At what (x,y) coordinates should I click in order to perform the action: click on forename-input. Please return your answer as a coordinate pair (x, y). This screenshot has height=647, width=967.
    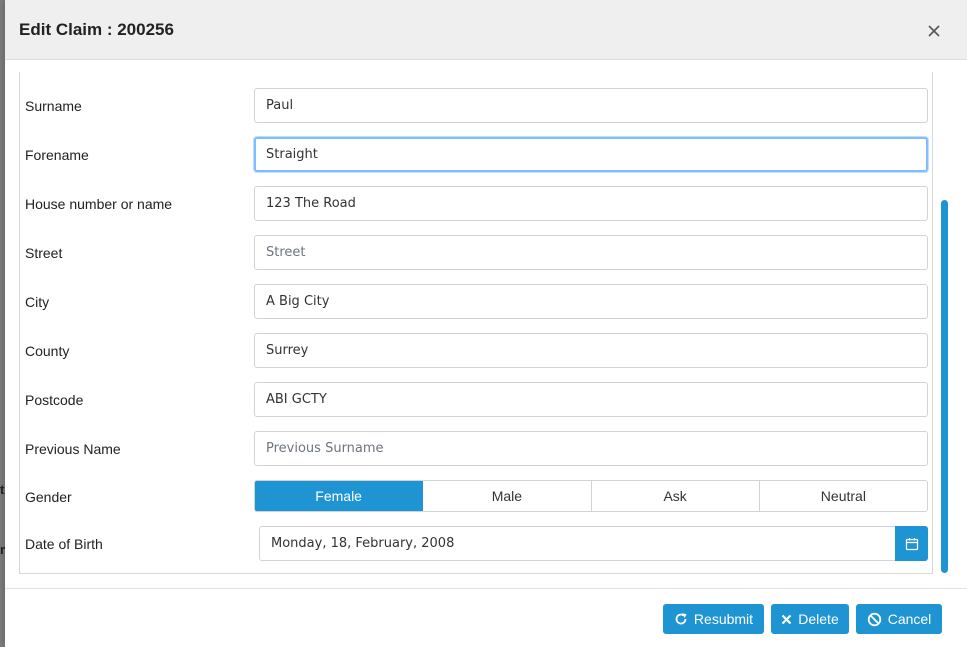
    Looking at the image, I should click on (591, 154).